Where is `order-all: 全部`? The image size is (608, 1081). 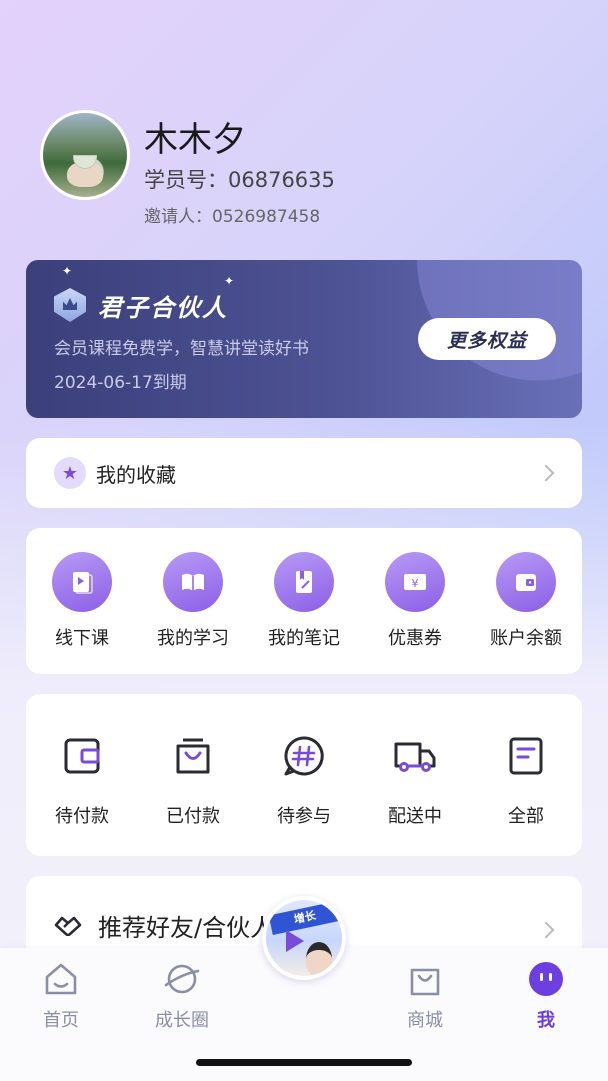 order-all: 全部 is located at coordinates (526, 781).